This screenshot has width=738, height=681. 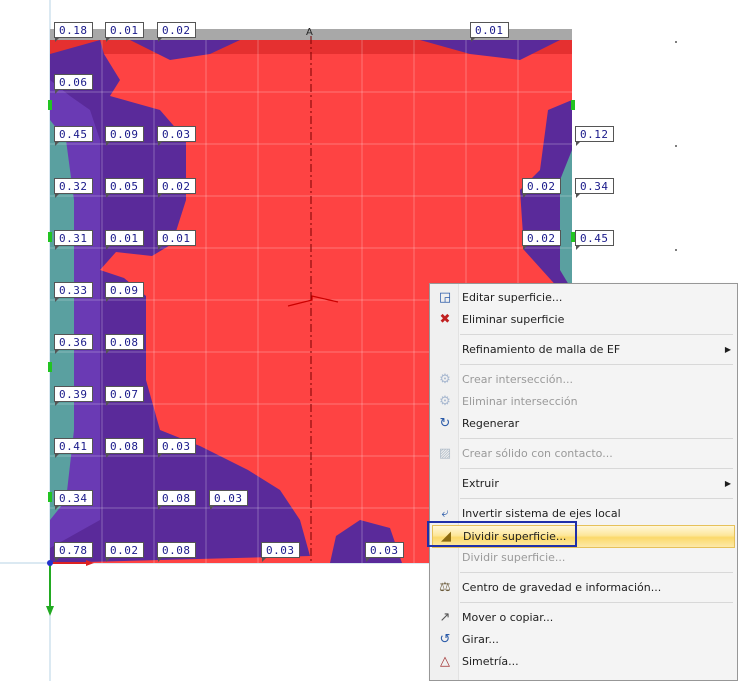 What do you see at coordinates (583, 319) in the screenshot?
I see `menu-item-delete-surface: ✖ Eliminar superficie` at bounding box center [583, 319].